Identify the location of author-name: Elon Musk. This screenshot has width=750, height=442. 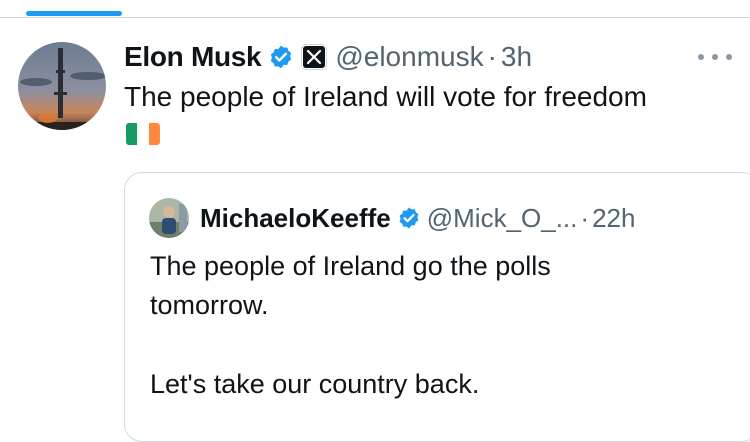
(193, 57).